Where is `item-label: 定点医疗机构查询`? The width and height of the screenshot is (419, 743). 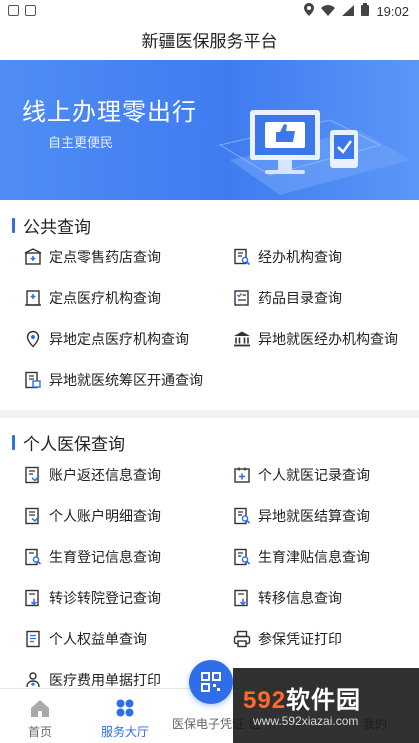 item-label: 定点医疗机构查询 is located at coordinates (105, 298).